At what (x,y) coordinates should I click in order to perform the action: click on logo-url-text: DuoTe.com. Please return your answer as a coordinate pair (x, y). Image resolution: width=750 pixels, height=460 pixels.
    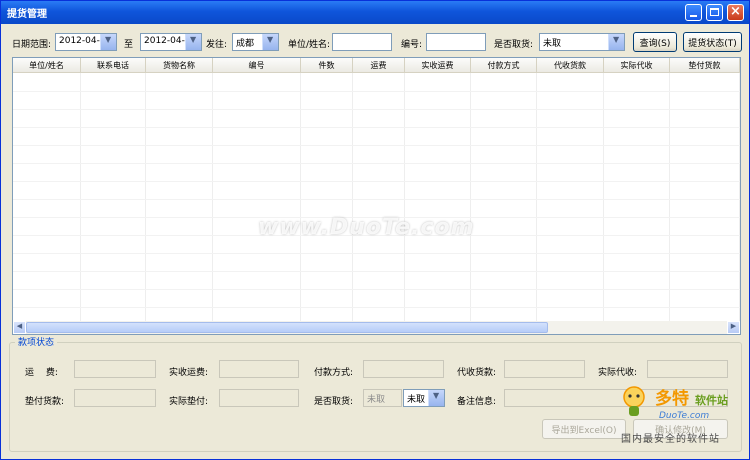
    Looking at the image, I should click on (684, 416).